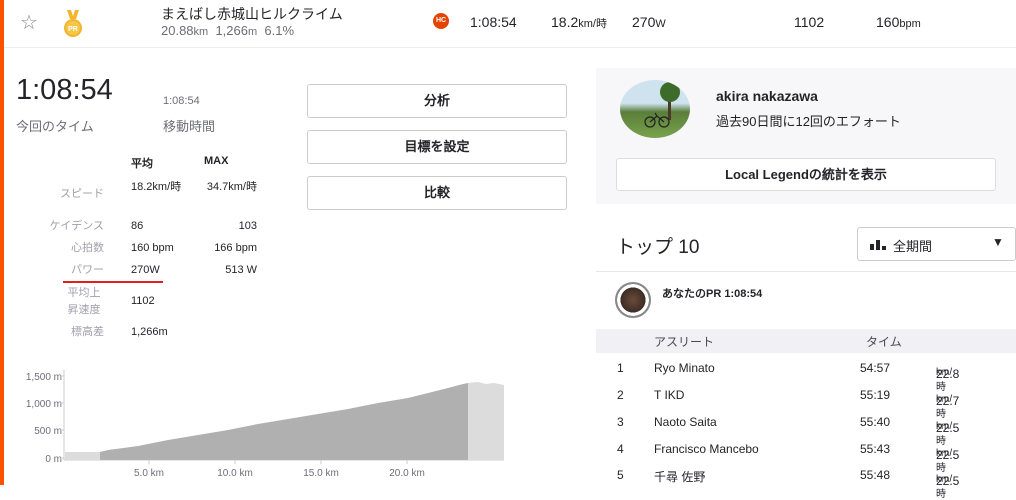  Describe the element at coordinates (875, 422) in the screenshot. I see `row-time: 55:40` at that location.